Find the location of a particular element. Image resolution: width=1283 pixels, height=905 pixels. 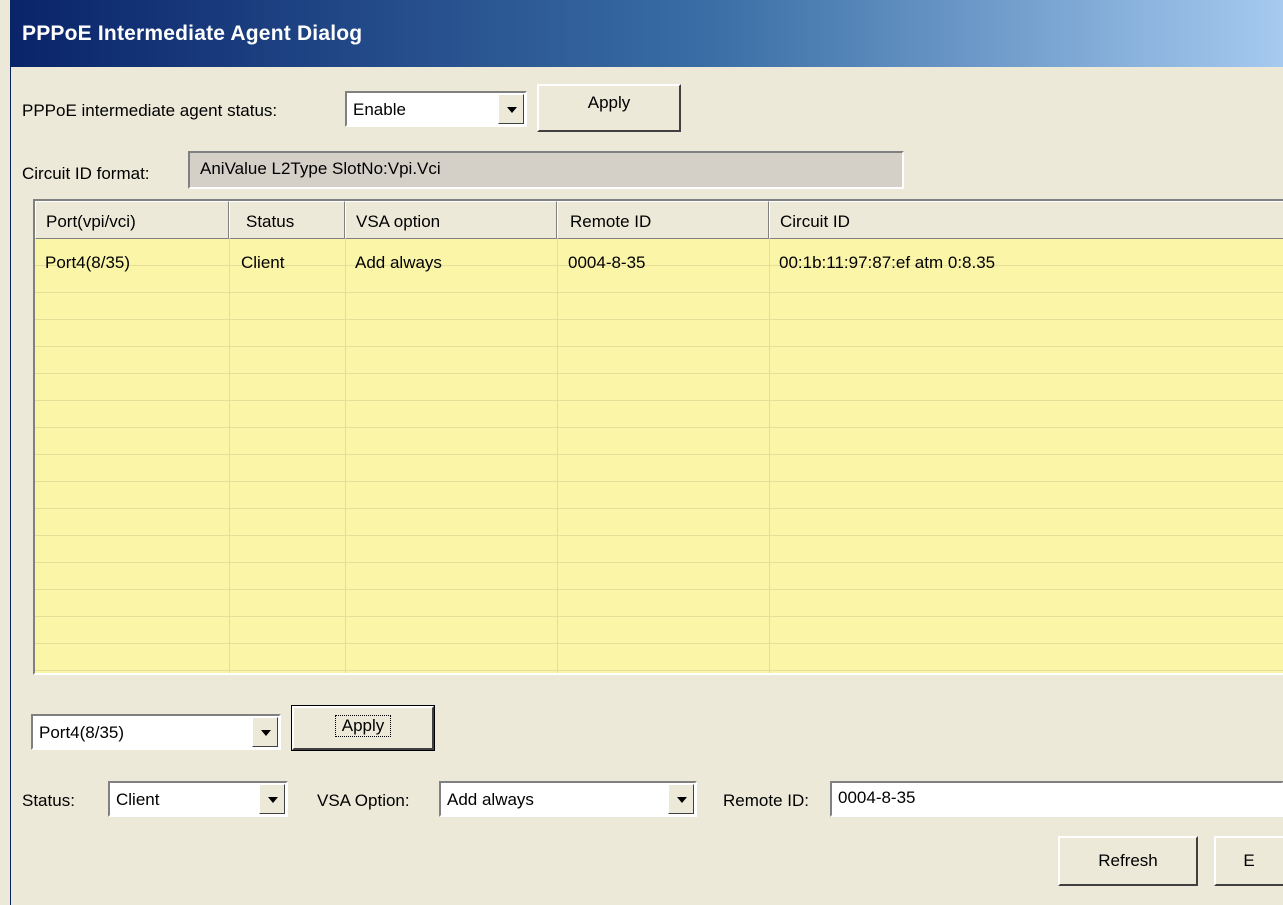

cell-vsa-option: Add always is located at coordinates (398, 262).